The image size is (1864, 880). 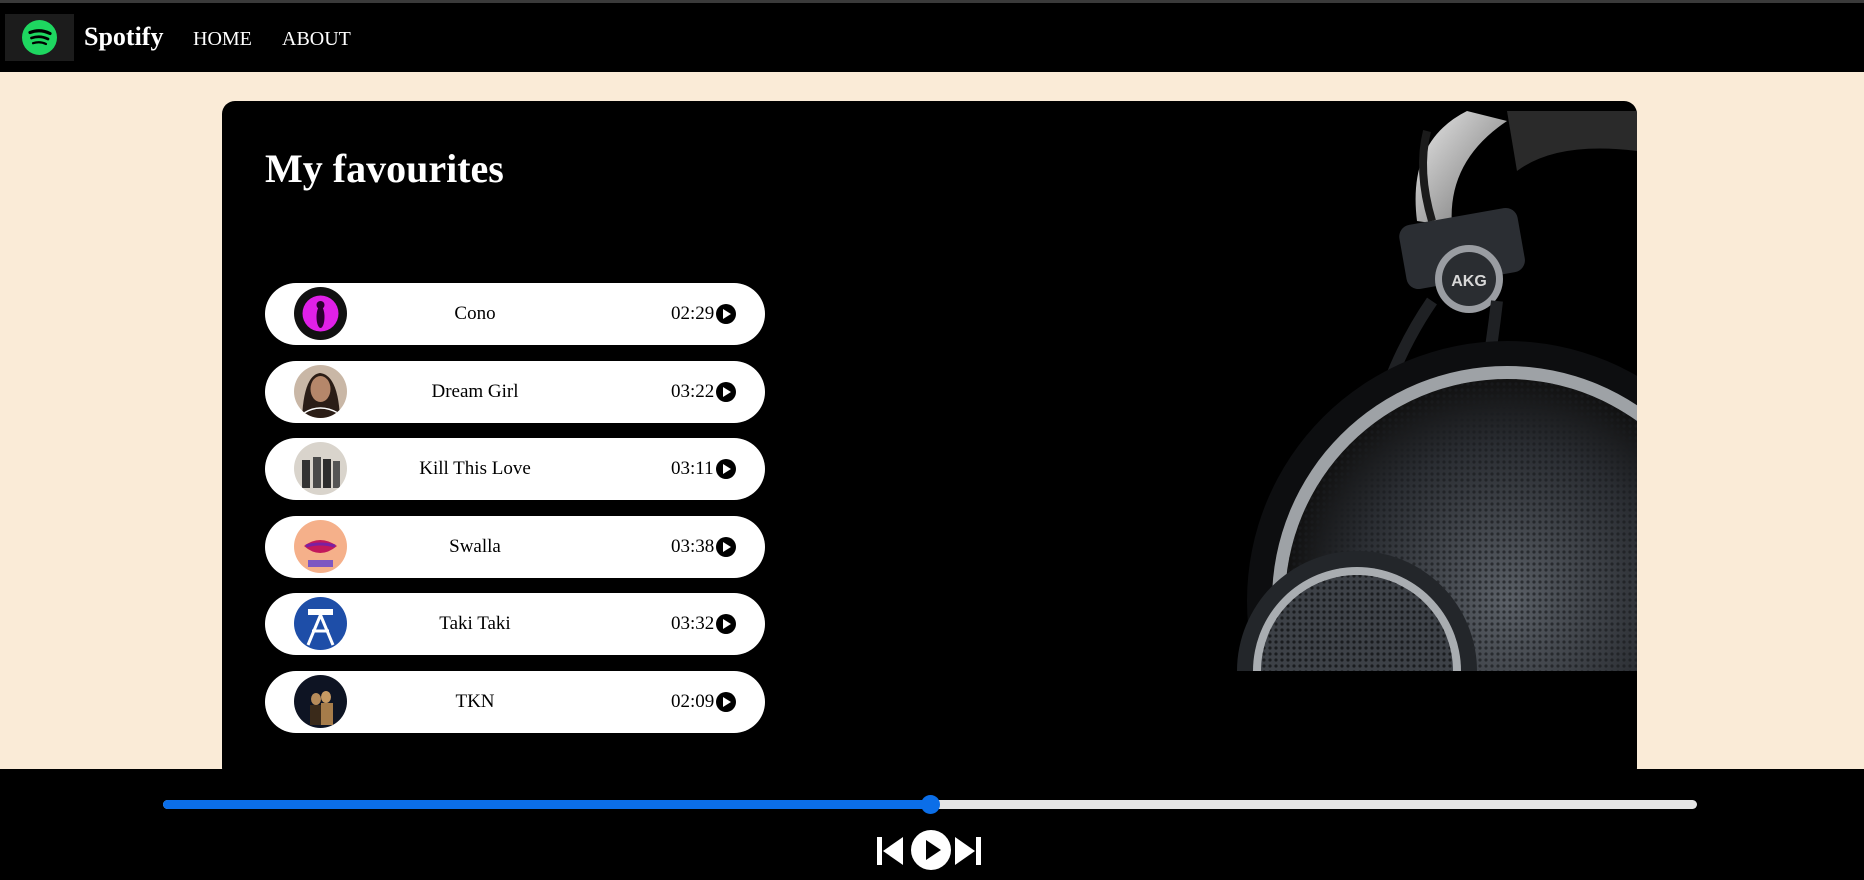 I want to click on song-item: Dream Girl 03:22, so click(x=515, y=391).